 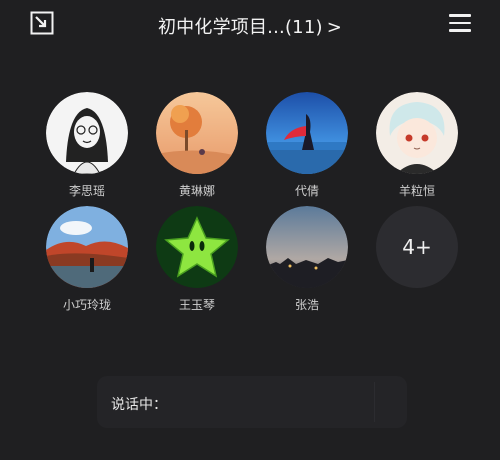 I want to click on group-title-text: 初中化学项目...(11), so click(x=240, y=27).